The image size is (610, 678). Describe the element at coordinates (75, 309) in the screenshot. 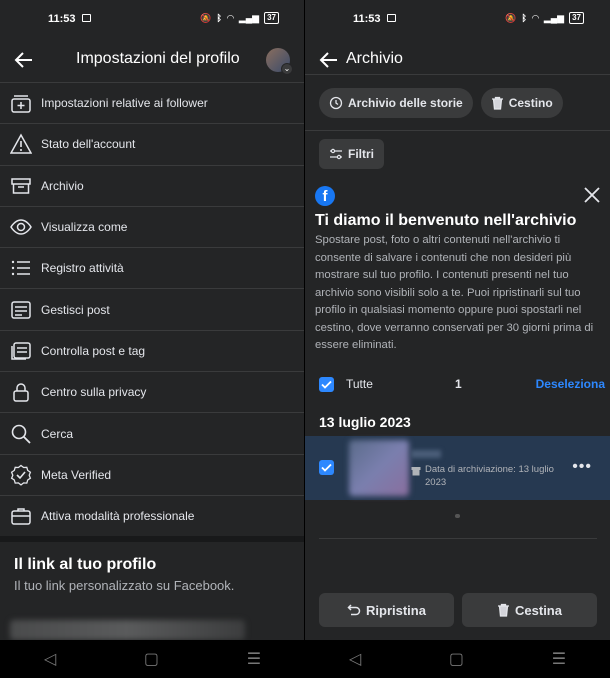

I see `menu-label: Gestisci post` at that location.